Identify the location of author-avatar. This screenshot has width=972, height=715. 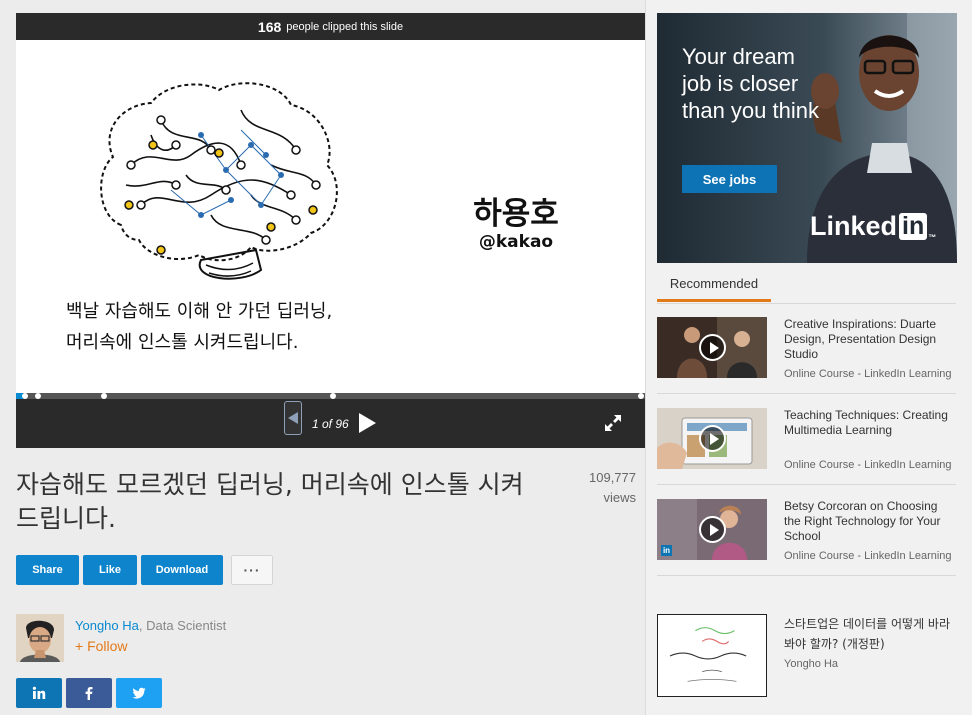
(40, 638).